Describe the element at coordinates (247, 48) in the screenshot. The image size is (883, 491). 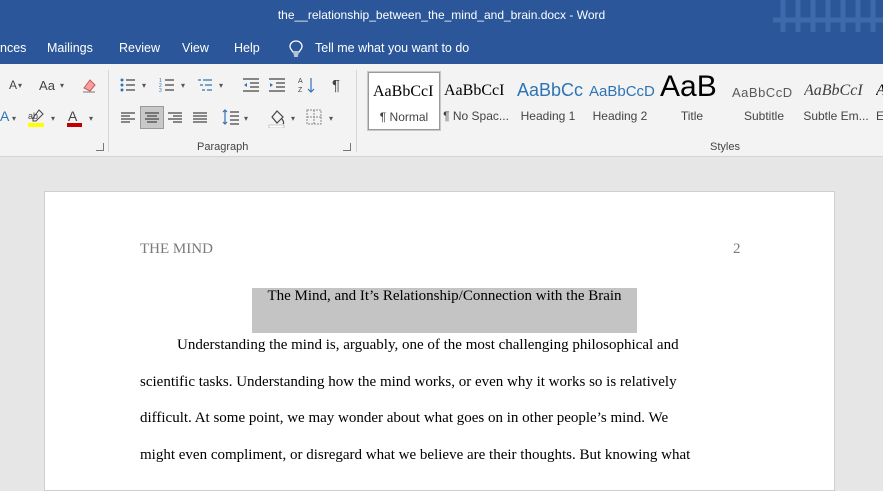
I see `tab-help: Help` at that location.